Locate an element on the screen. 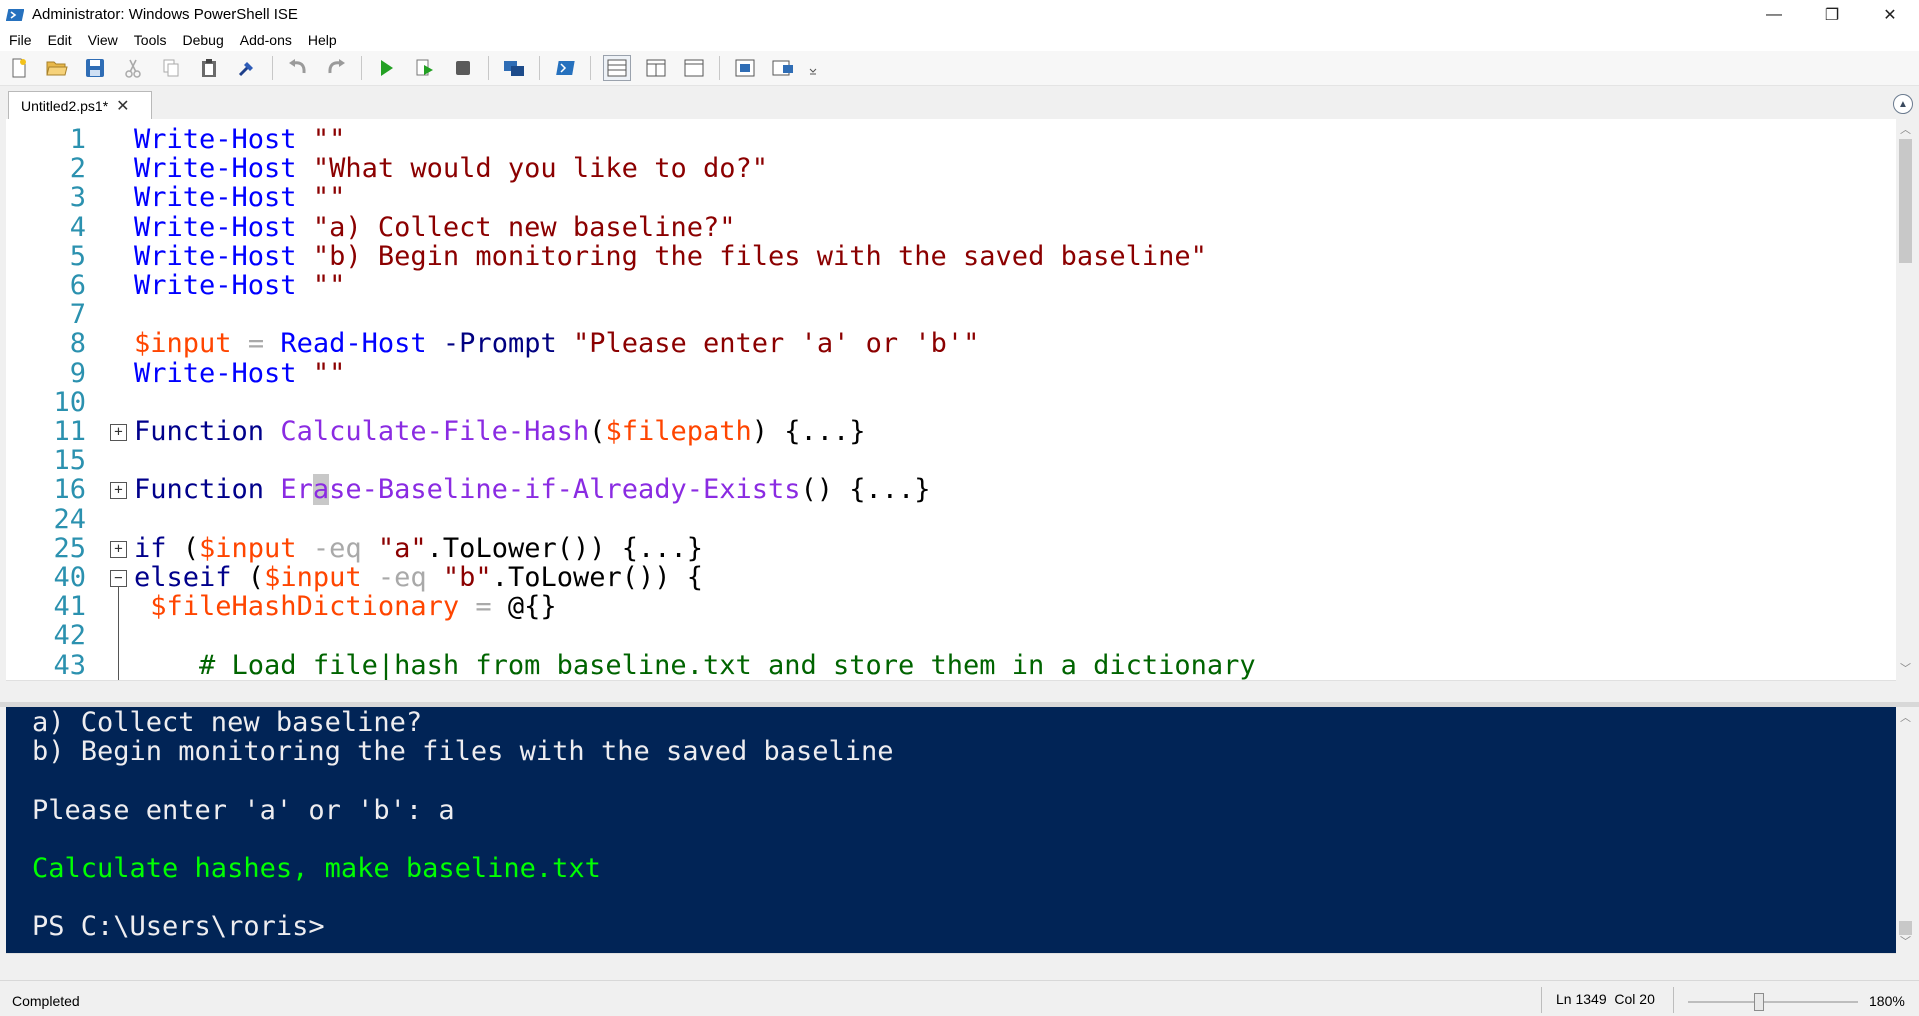 The height and width of the screenshot is (1016, 1919). zoom-slider is located at coordinates (1773, 1002).